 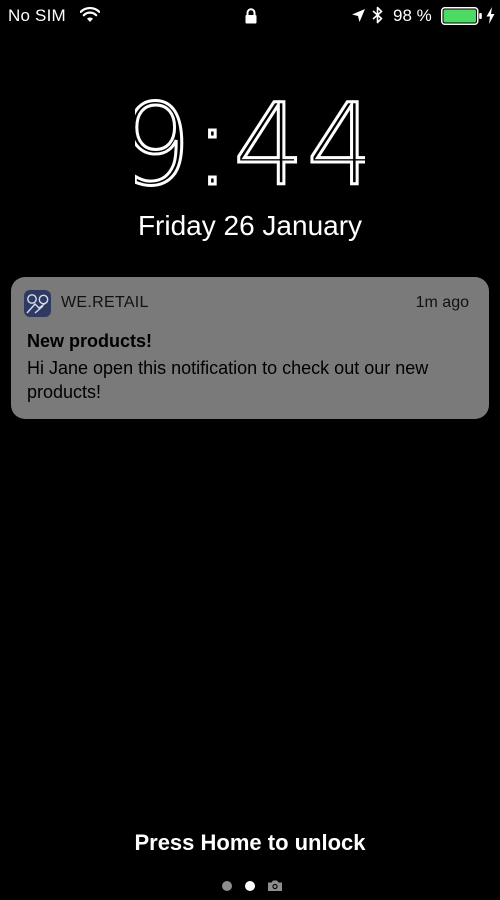 I want to click on lock-screen-time: 9:44, so click(x=250, y=146).